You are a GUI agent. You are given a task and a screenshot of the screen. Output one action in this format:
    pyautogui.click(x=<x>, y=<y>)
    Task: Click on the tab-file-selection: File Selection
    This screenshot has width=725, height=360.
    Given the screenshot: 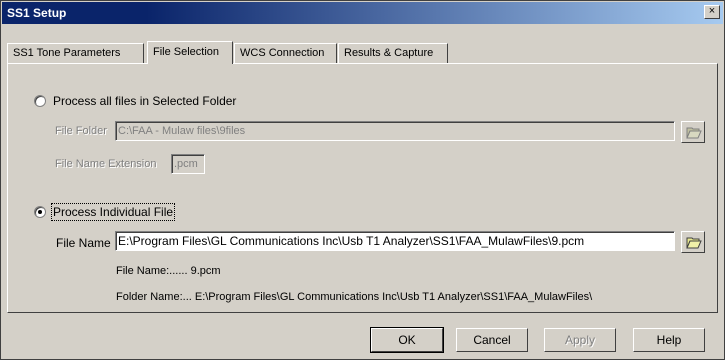 What is the action you would take?
    pyautogui.click(x=190, y=52)
    